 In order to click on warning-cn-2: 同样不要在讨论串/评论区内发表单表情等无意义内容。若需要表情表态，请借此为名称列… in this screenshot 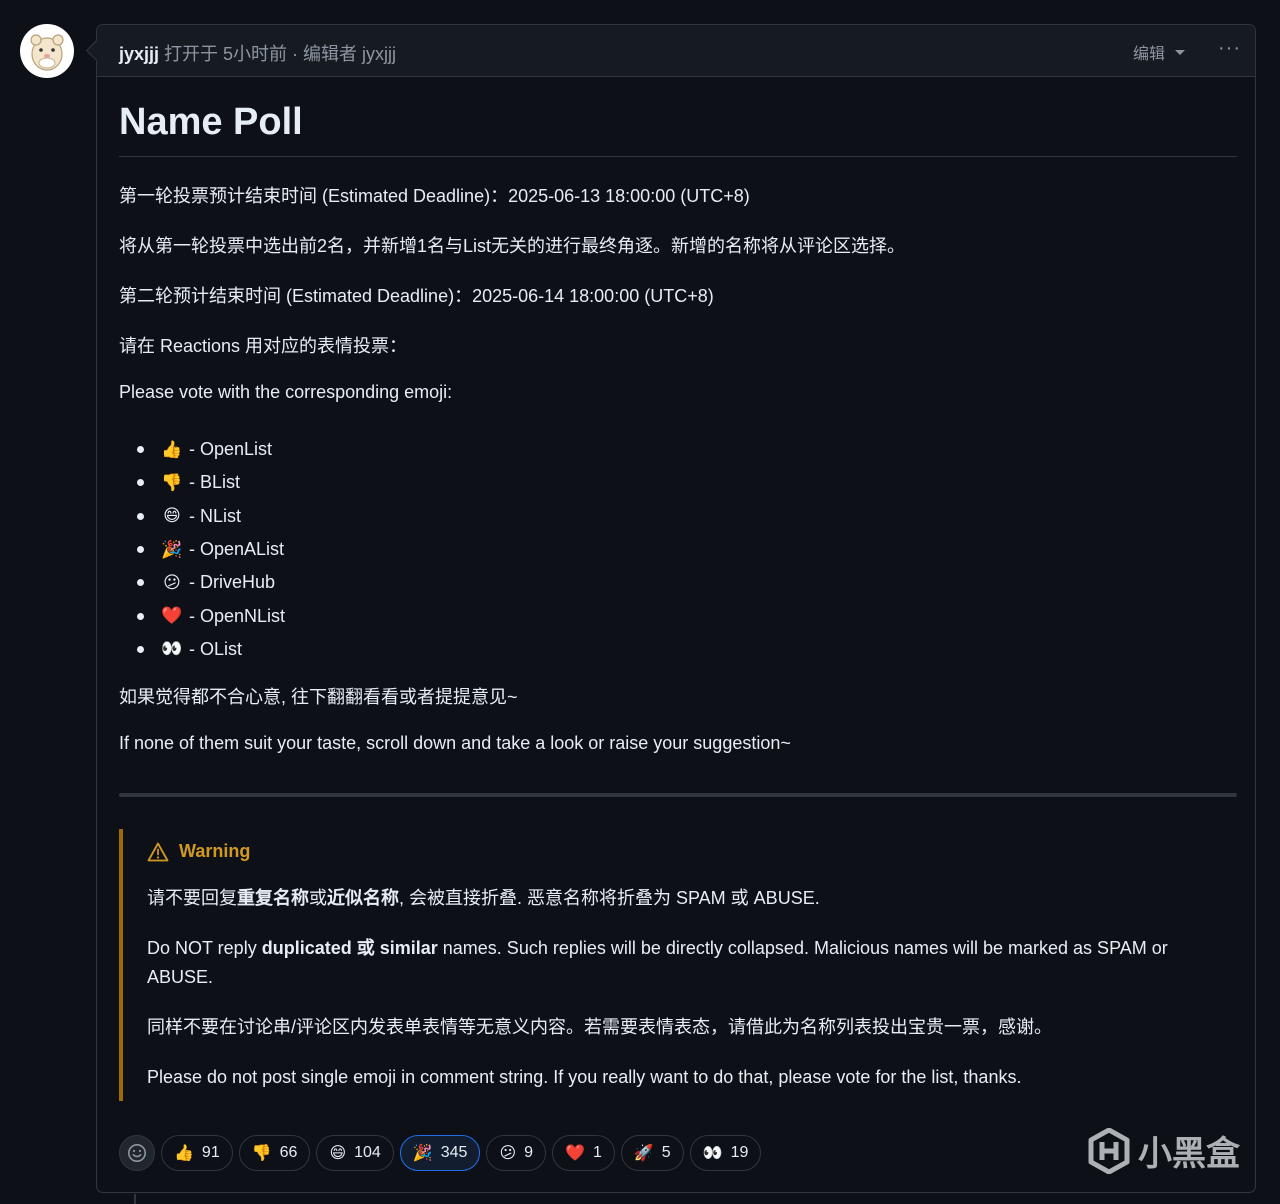, I will do `click(599, 1027)`.